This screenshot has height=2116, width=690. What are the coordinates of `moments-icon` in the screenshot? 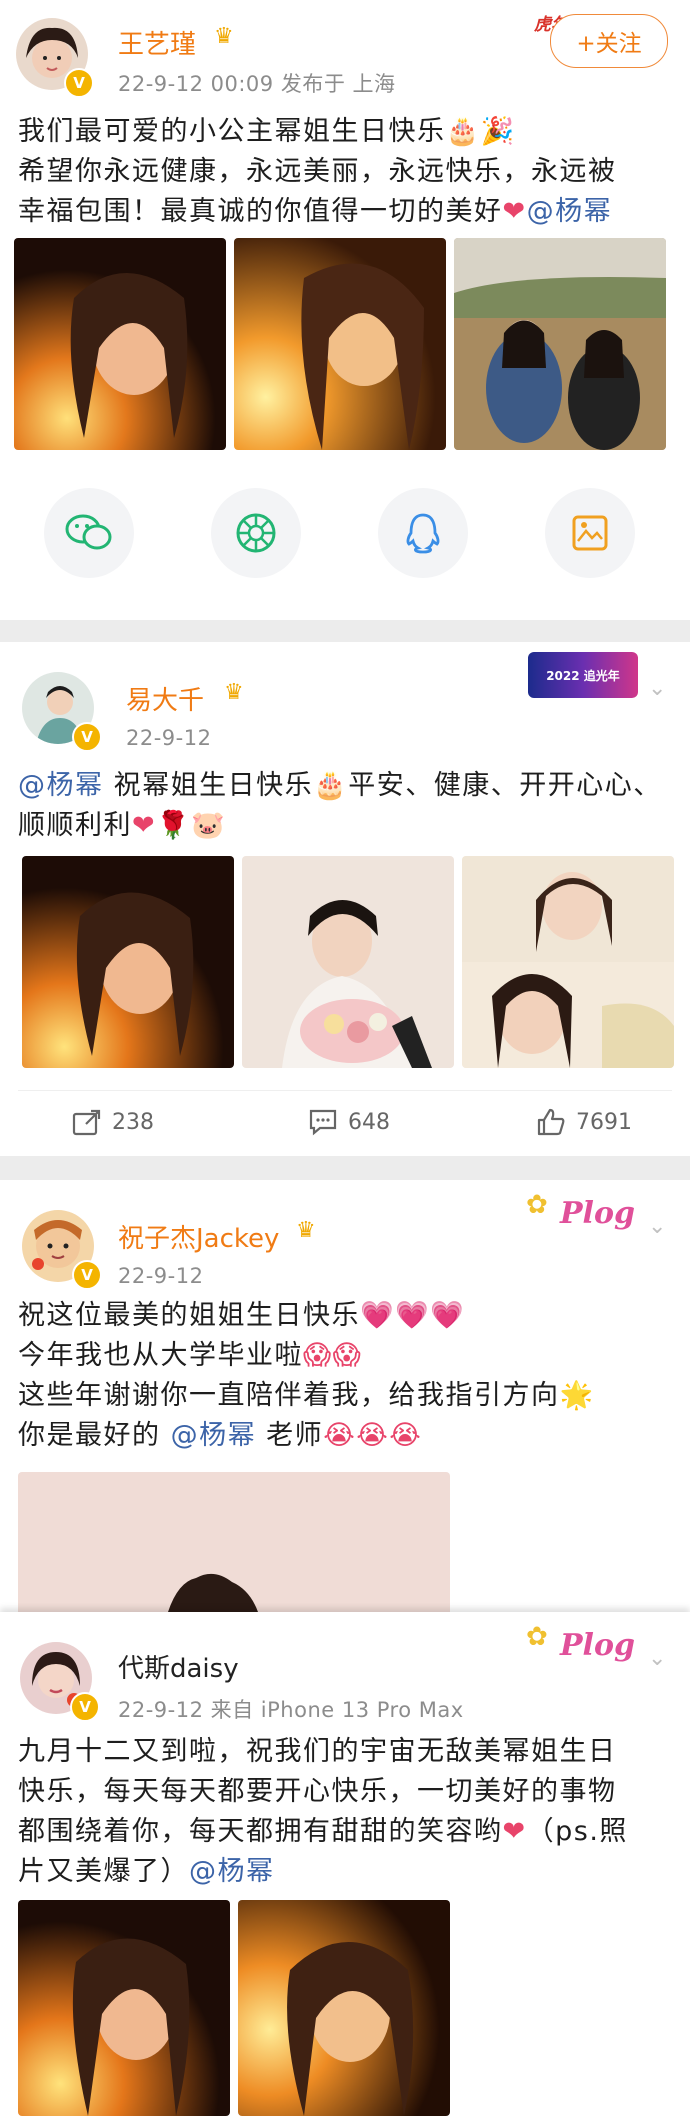 It's located at (256, 533).